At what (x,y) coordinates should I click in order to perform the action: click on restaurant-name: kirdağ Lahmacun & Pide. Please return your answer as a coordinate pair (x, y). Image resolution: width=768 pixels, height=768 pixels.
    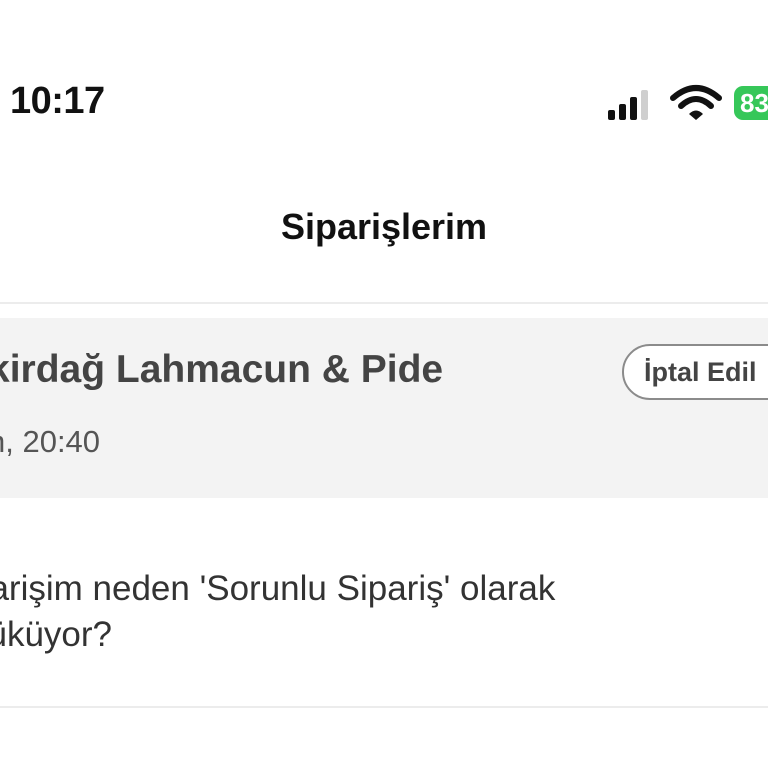
    Looking at the image, I should click on (222, 369).